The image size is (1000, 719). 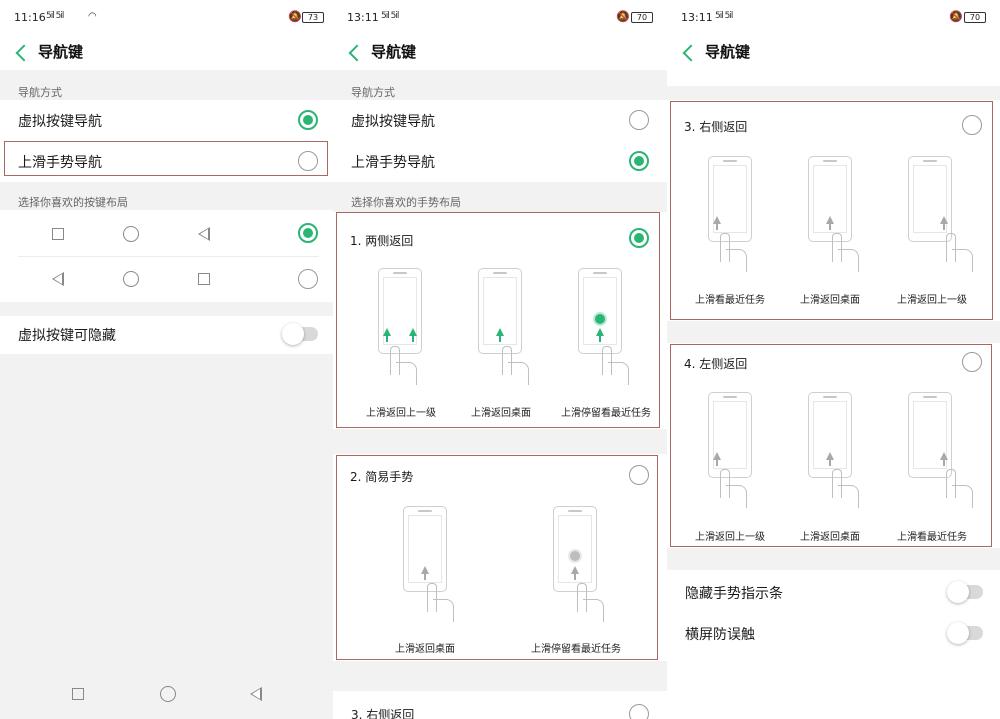 I want to click on hide-keys-row: 虚拟按键可隐藏, so click(x=166, y=334).